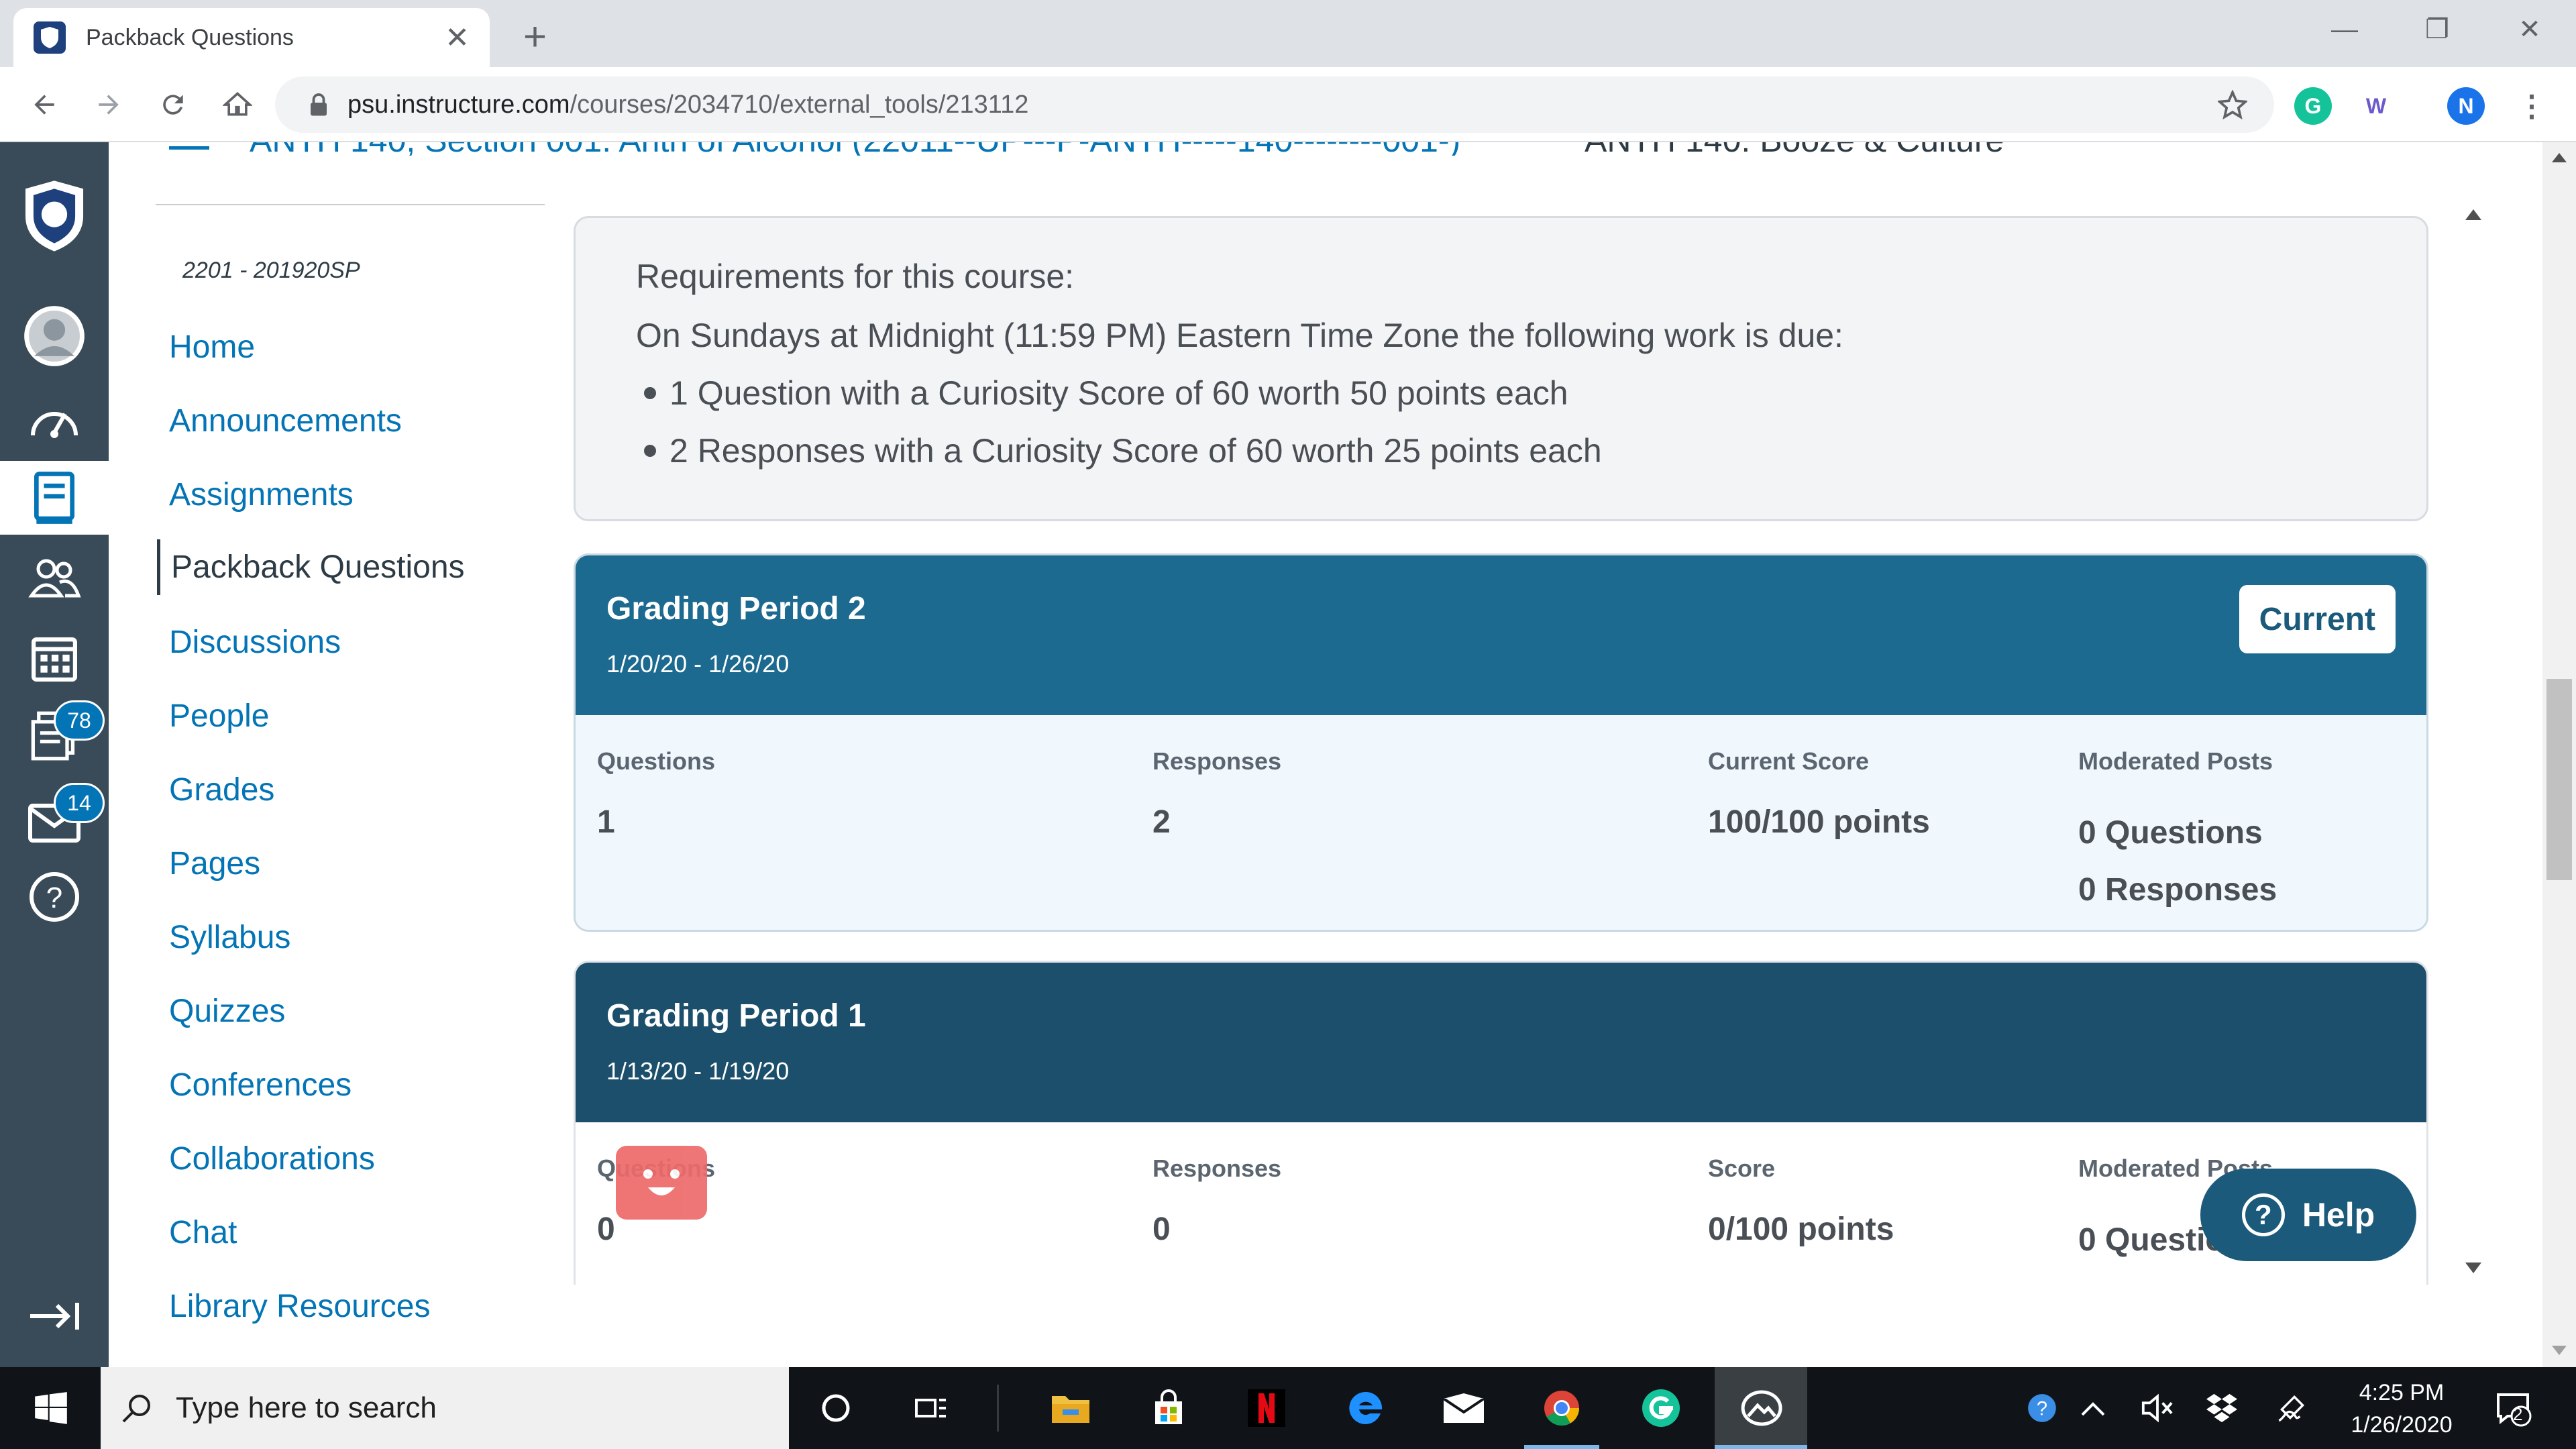 This screenshot has height=1449, width=2576. What do you see at coordinates (251, 37) in the screenshot?
I see `browser-tab: Packback Questions ✕` at bounding box center [251, 37].